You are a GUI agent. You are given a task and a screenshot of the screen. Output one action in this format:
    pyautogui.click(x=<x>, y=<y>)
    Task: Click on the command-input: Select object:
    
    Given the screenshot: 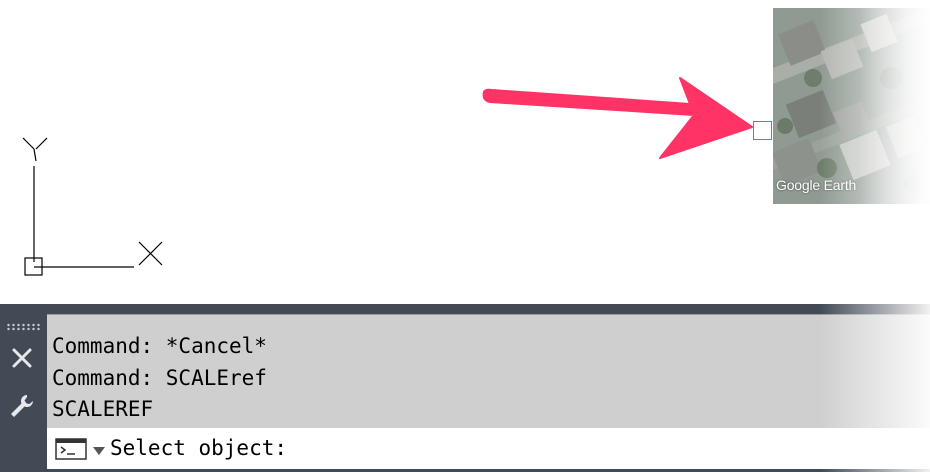 What is the action you would take?
    pyautogui.click(x=488, y=448)
    